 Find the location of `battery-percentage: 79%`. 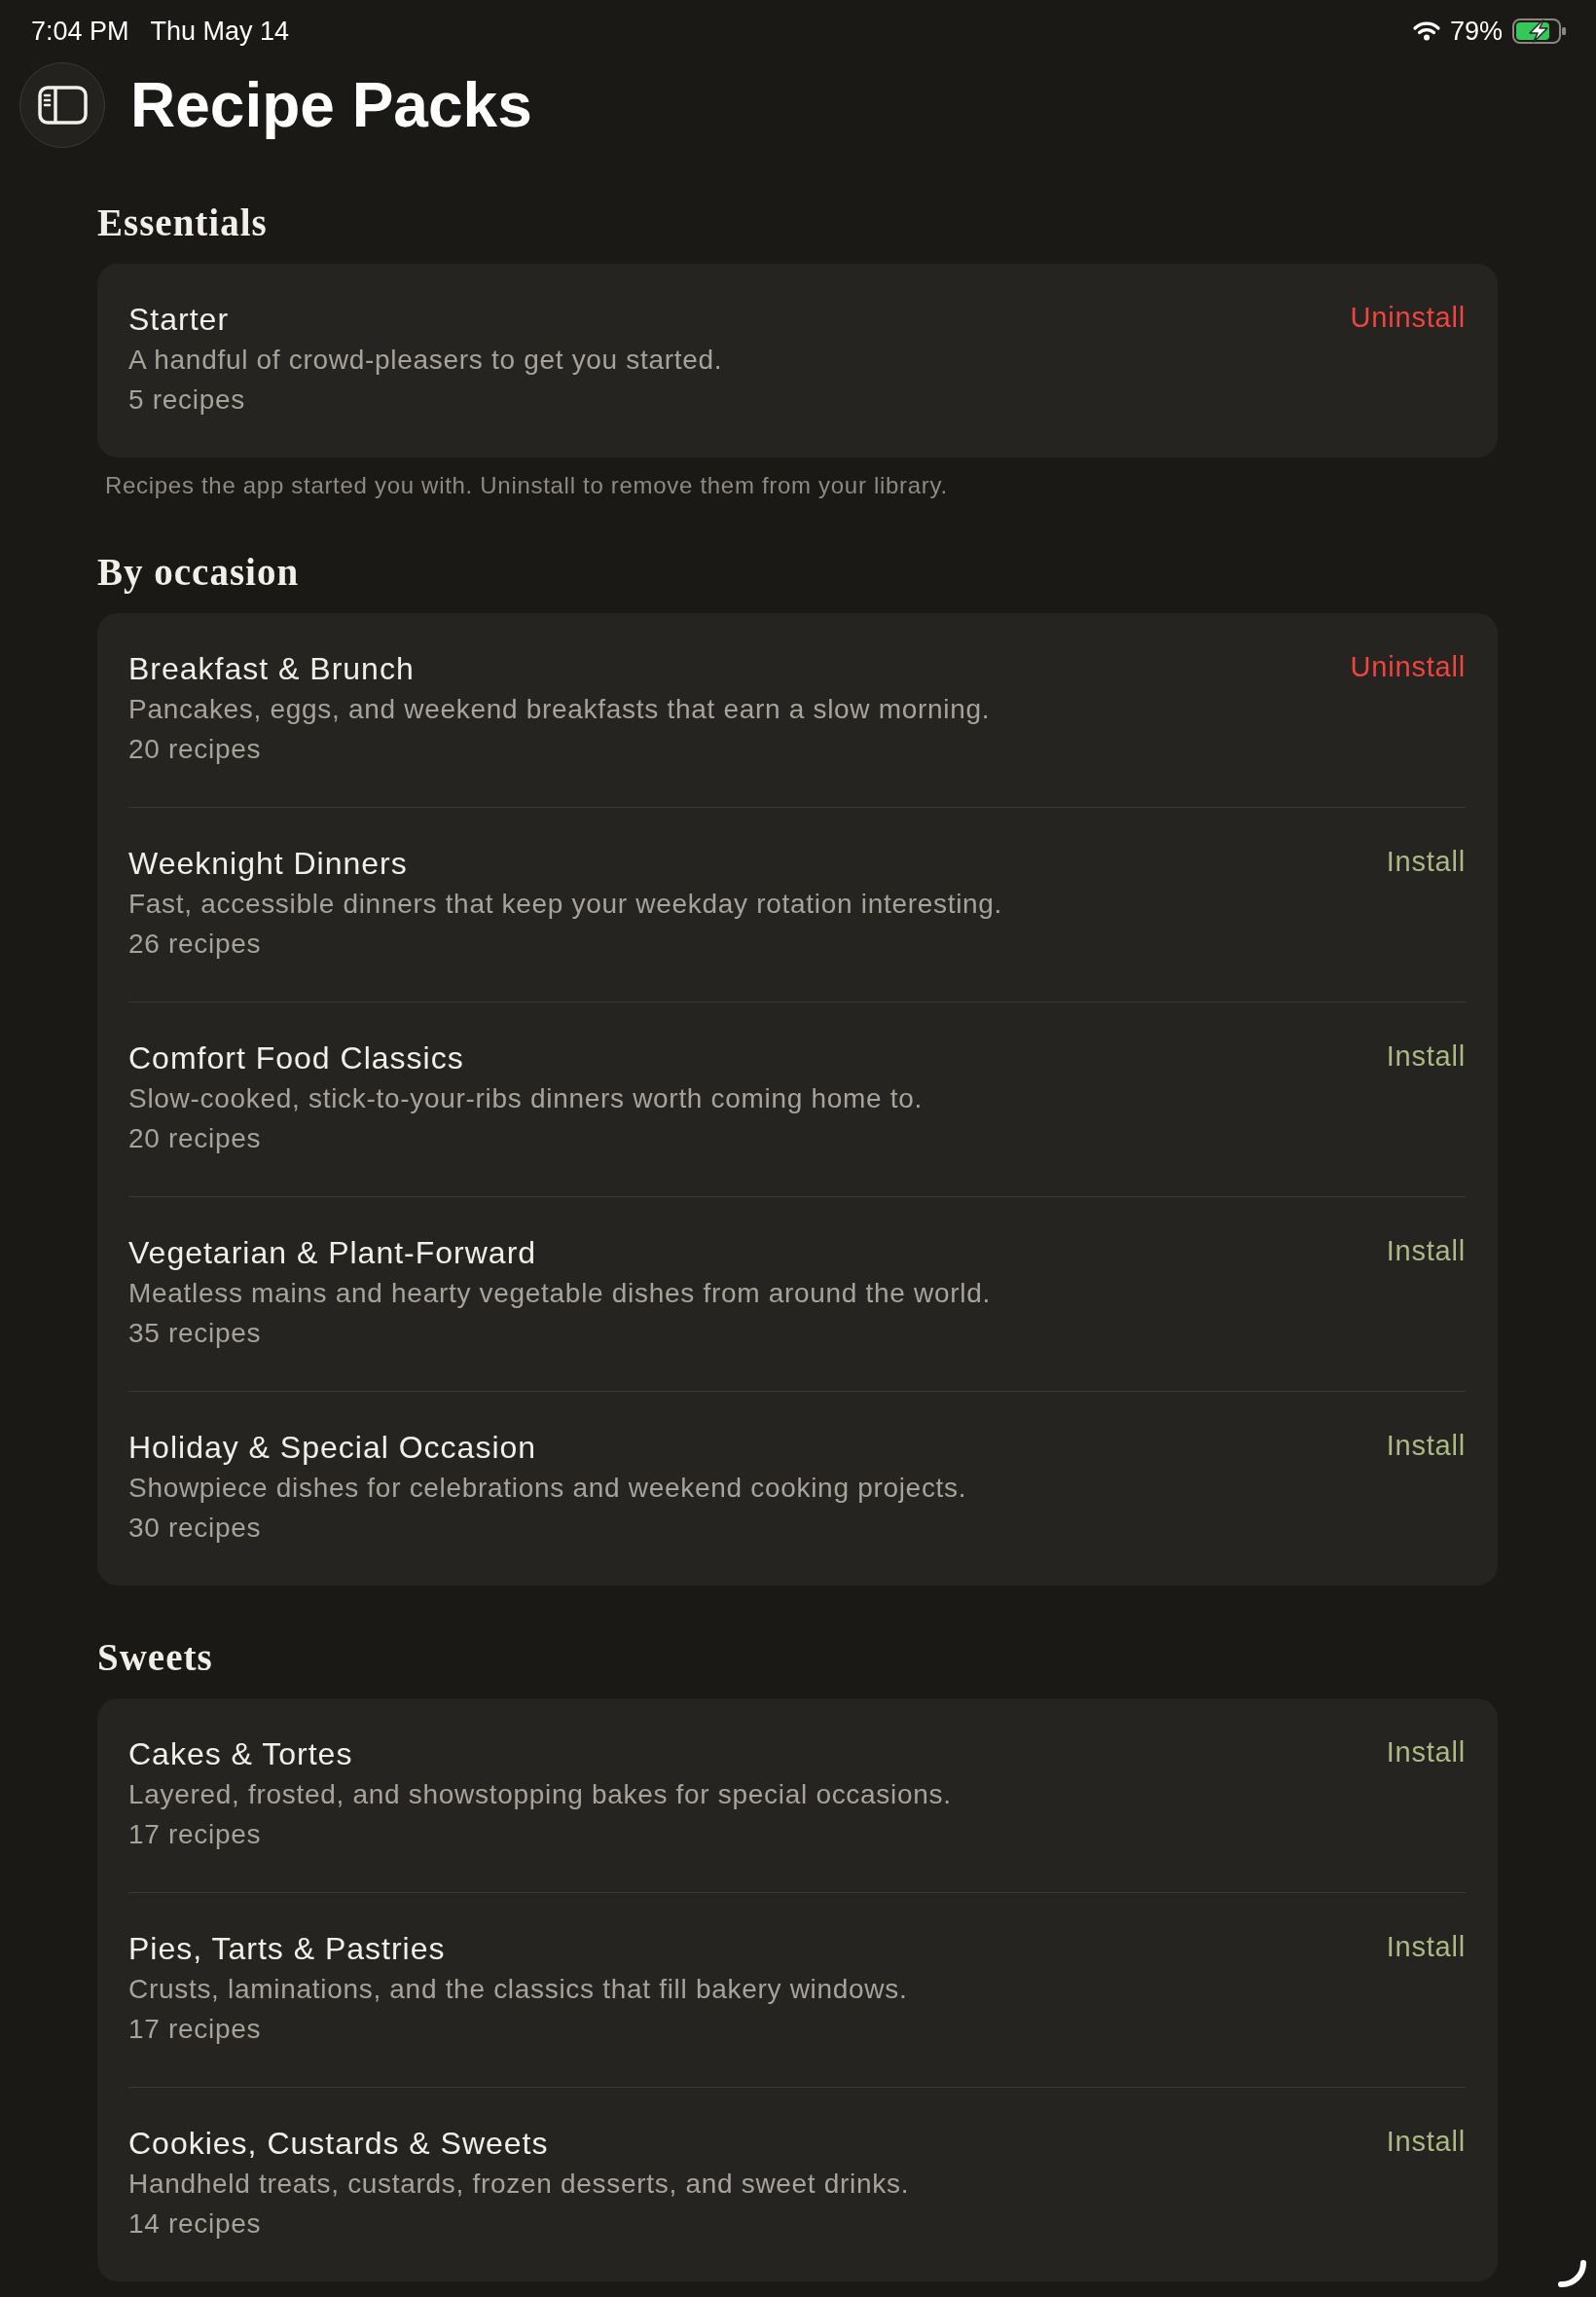

battery-percentage: 79% is located at coordinates (1476, 31).